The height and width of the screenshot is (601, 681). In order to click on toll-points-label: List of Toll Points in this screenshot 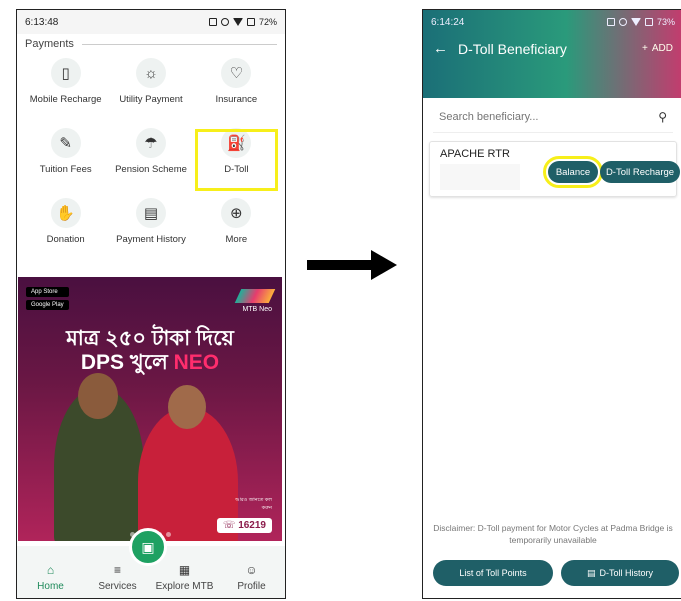, I will do `click(493, 573)`.